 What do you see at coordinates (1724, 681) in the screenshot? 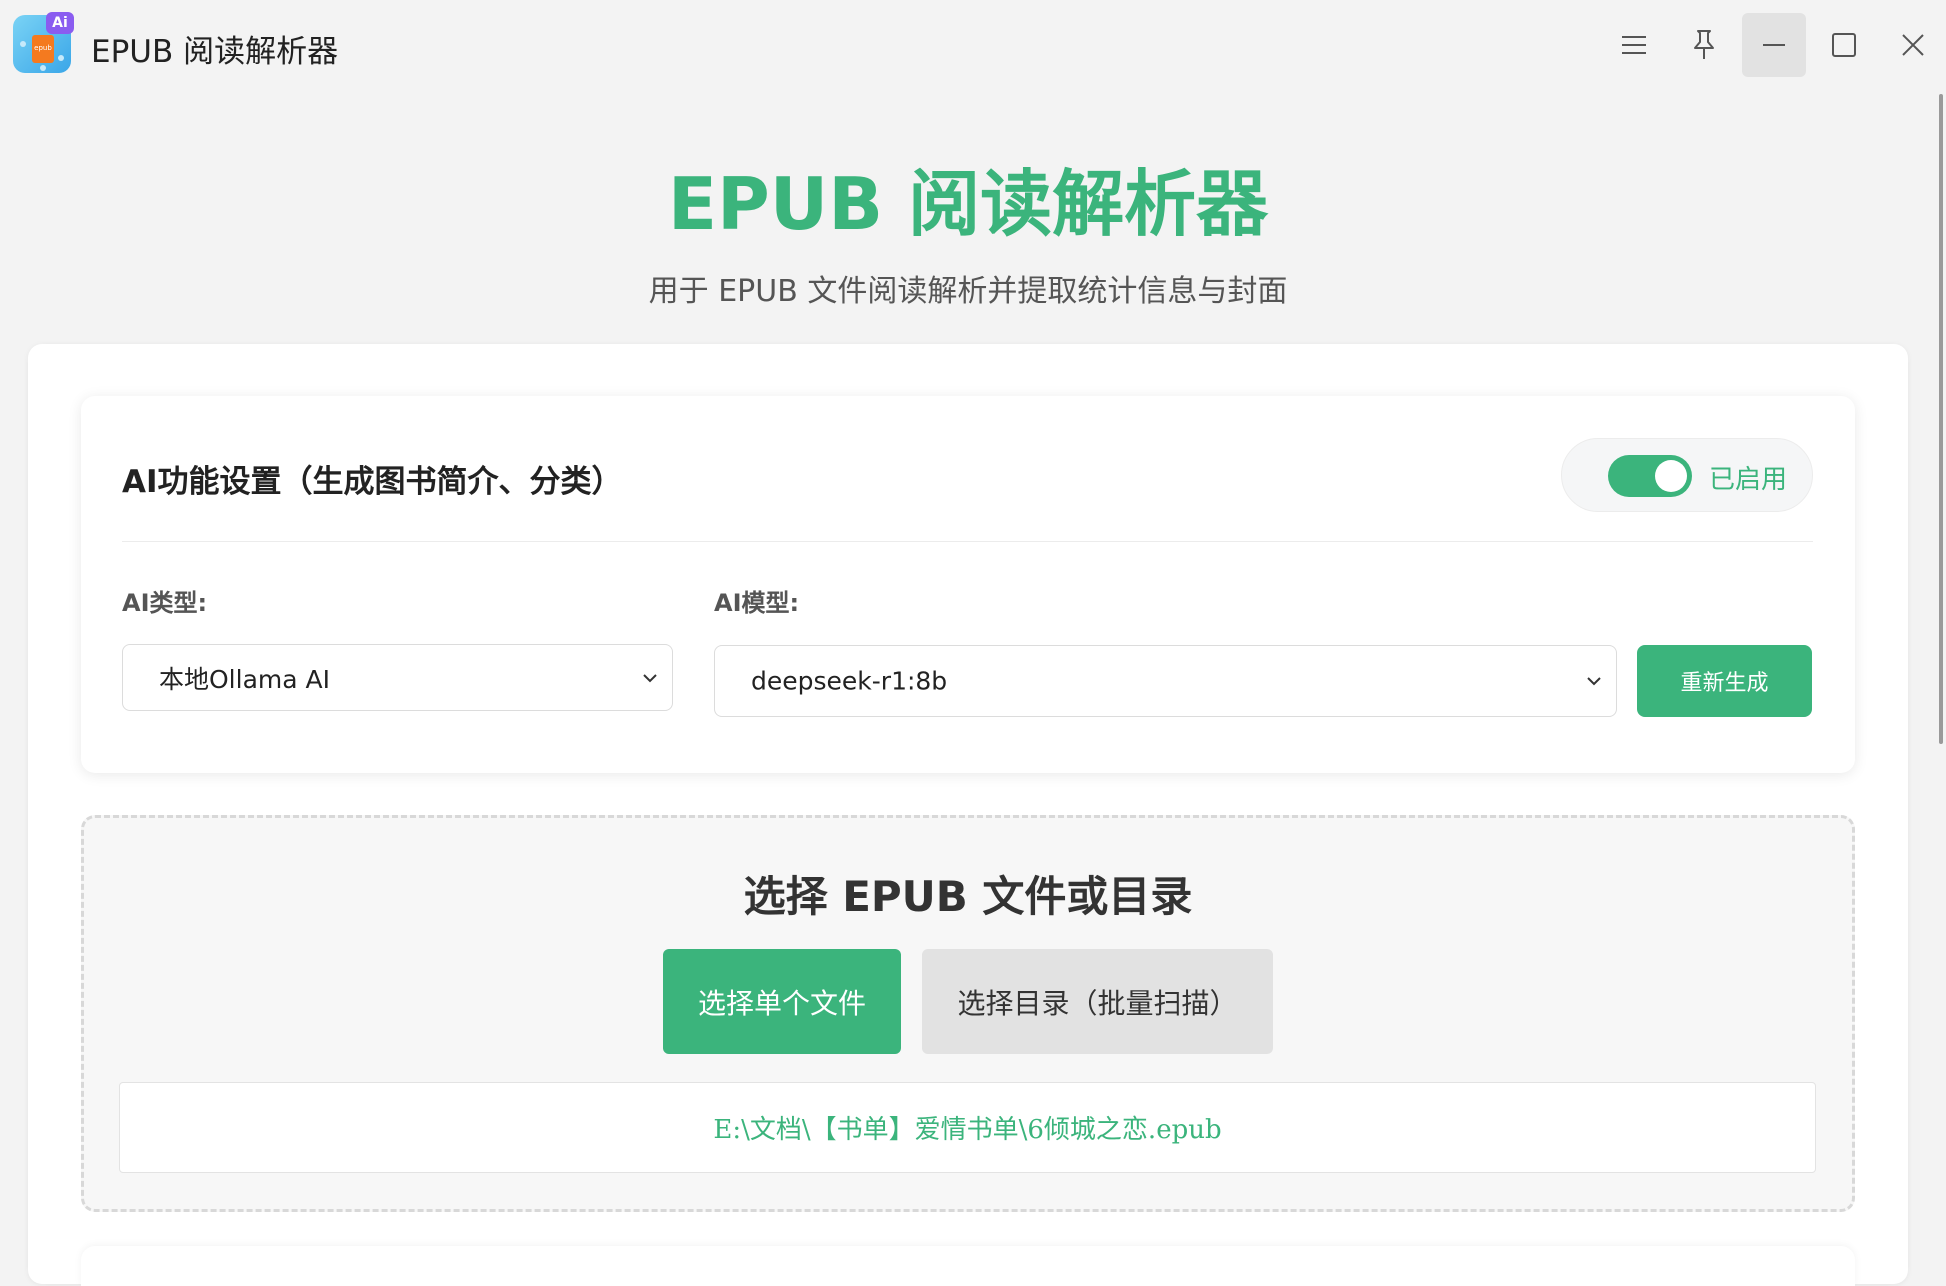
I see `regenerate-button: 重新生成` at bounding box center [1724, 681].